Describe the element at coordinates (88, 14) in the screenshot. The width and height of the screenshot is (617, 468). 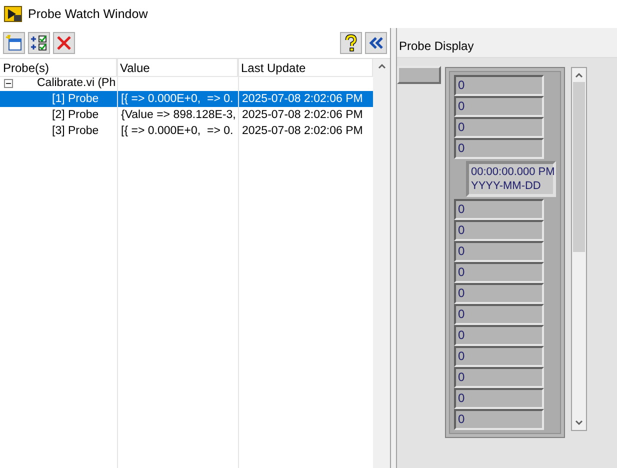
I see `window-title: Probe Watch Window` at that location.